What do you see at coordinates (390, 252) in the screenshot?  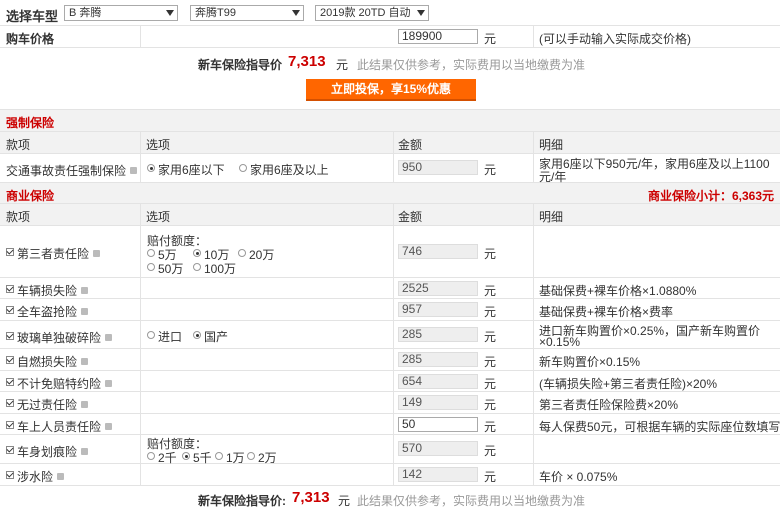 I see `third-party-row: 第三者责任险 赔付额度： 5万 10万 20万 50万 100万 746 元` at bounding box center [390, 252].